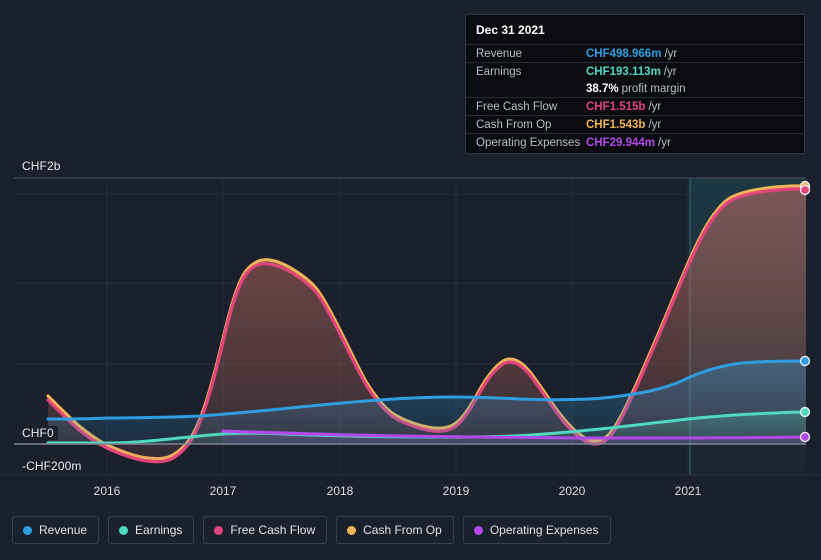  I want to click on tooltip-label-revenue: Revenue, so click(499, 54).